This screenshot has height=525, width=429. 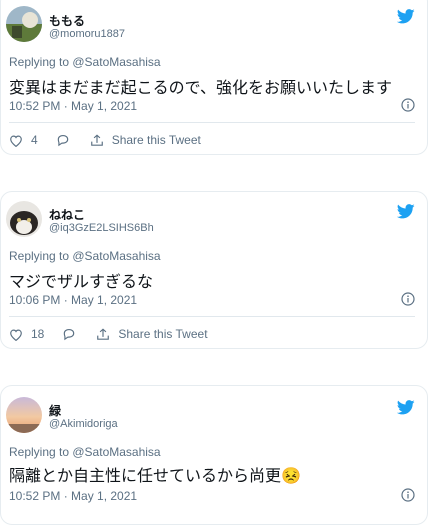 I want to click on like-count: 4, so click(x=34, y=140).